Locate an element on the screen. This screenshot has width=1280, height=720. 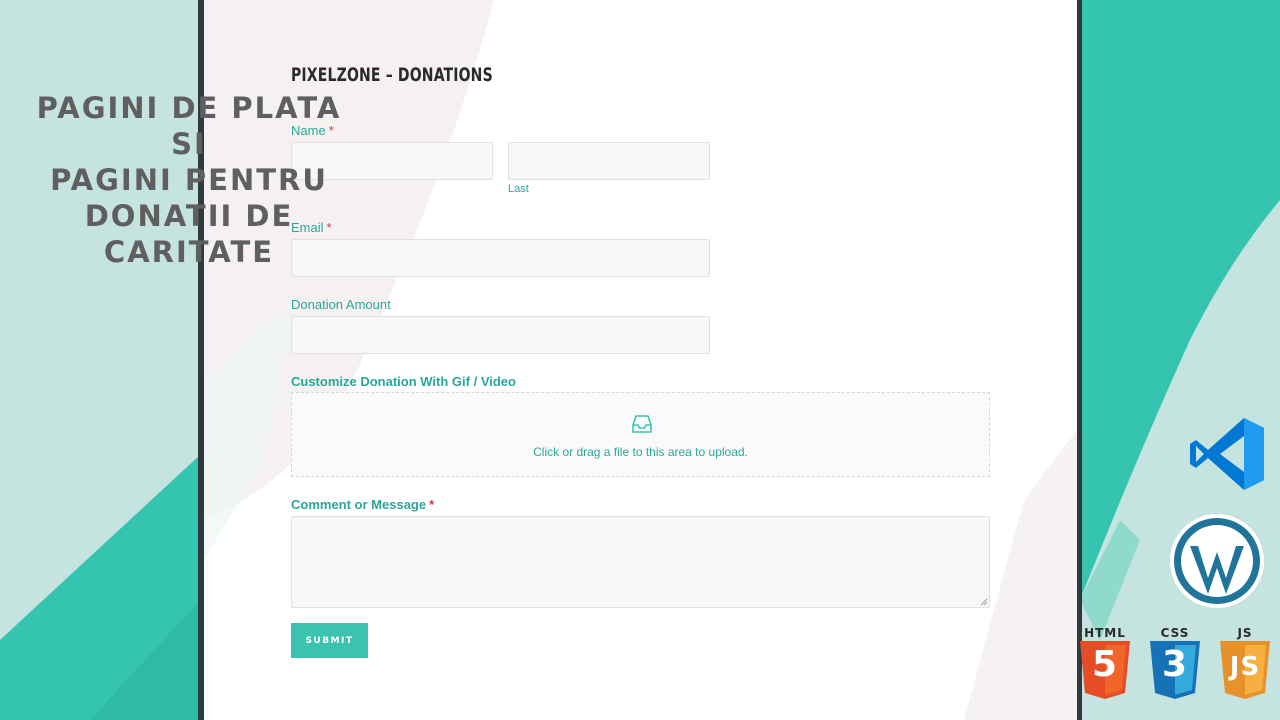
js-label: JS is located at coordinates (1245, 633).